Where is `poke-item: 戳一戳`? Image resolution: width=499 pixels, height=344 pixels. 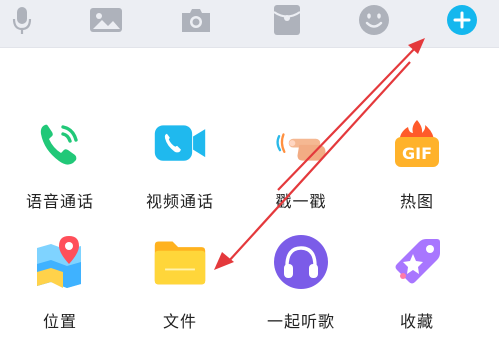
poke-item: 戳一戳 is located at coordinates (301, 171).